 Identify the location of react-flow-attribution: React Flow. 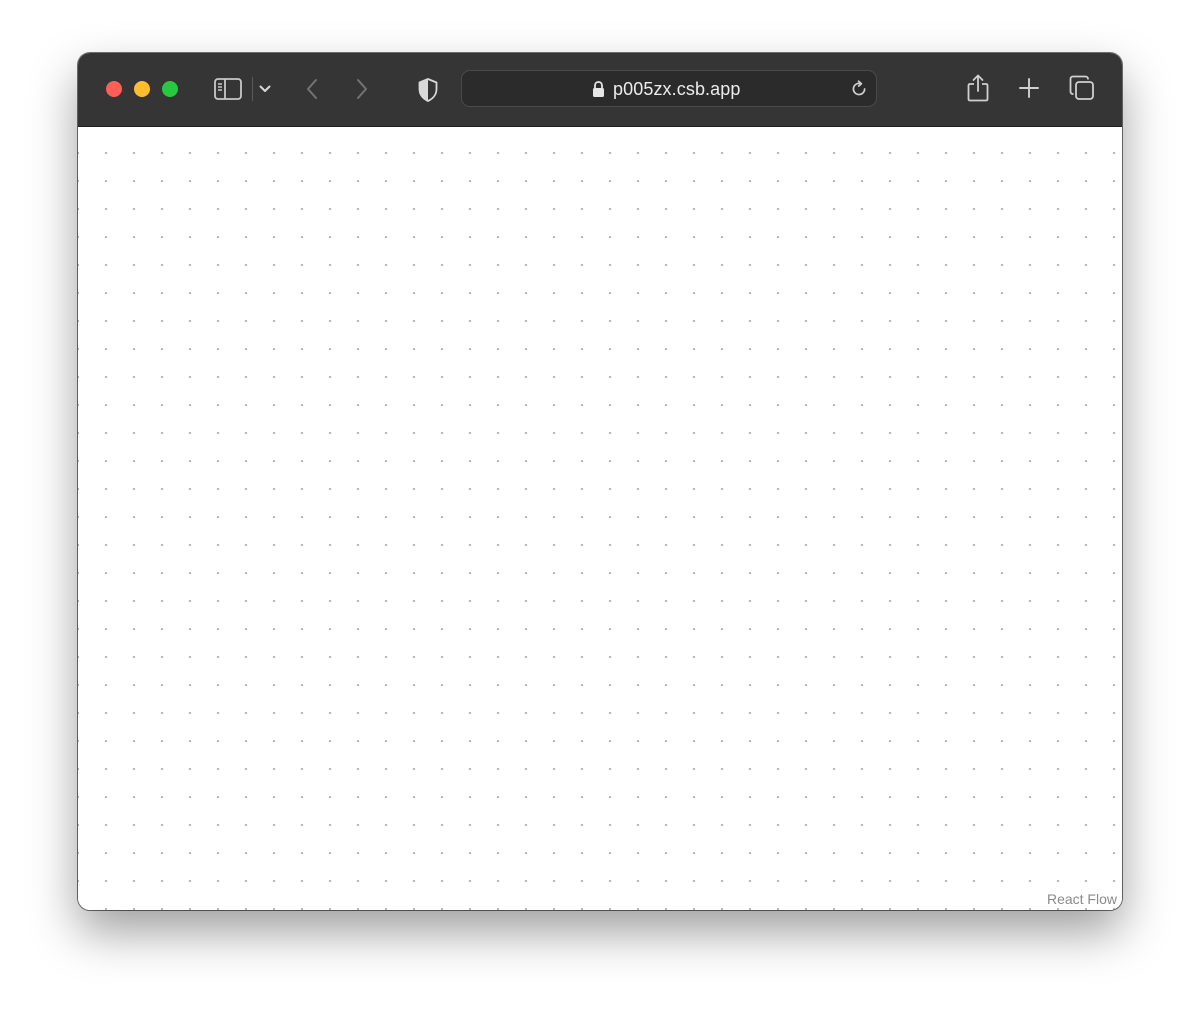
(1081, 899).